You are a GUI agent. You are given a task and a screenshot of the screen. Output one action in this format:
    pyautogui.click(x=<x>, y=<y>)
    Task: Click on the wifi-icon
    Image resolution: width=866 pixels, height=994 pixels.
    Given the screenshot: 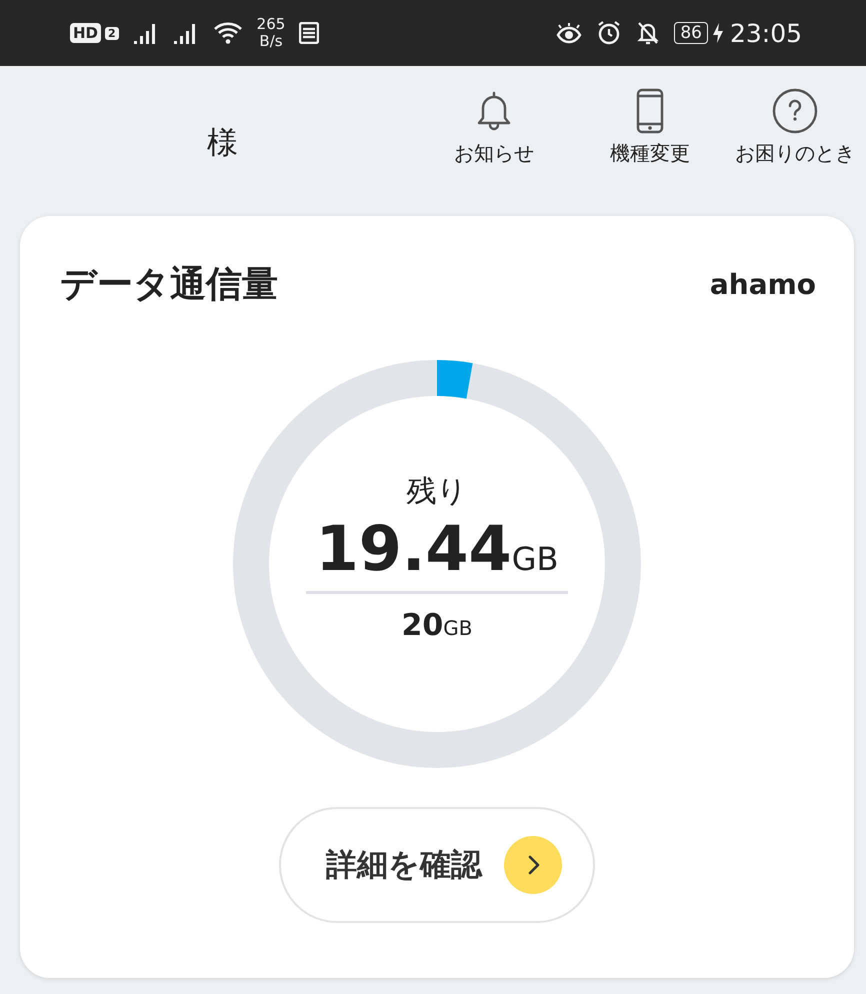 What is the action you would take?
    pyautogui.click(x=227, y=33)
    